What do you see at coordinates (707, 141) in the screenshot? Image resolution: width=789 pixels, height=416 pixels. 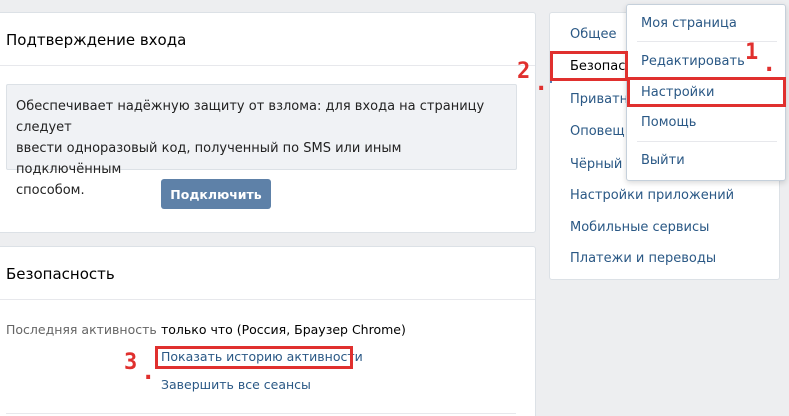 I see `menu-separator` at bounding box center [707, 141].